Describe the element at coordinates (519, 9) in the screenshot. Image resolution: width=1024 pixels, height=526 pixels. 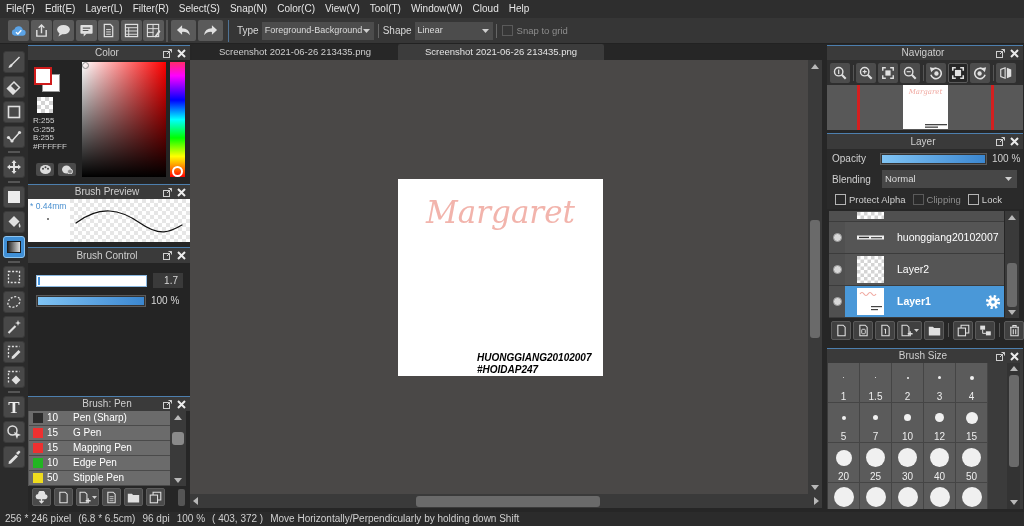
I see `menu-item: Help` at that location.